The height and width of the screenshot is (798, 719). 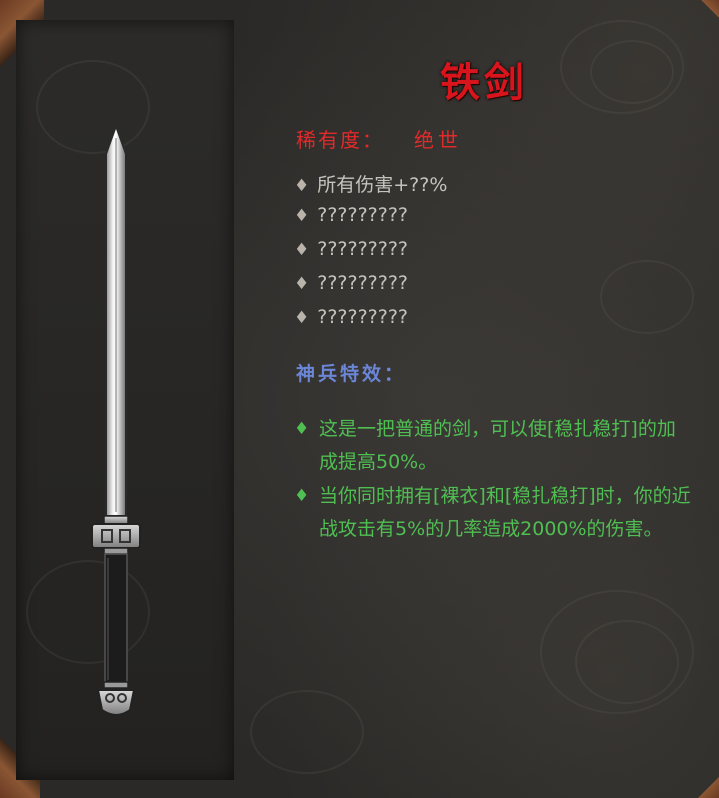 What do you see at coordinates (497, 445) in the screenshot?
I see `special-effect-text: 这是一把普通的剑，可以使[稳扎稳打]的加成提高50%。` at bounding box center [497, 445].